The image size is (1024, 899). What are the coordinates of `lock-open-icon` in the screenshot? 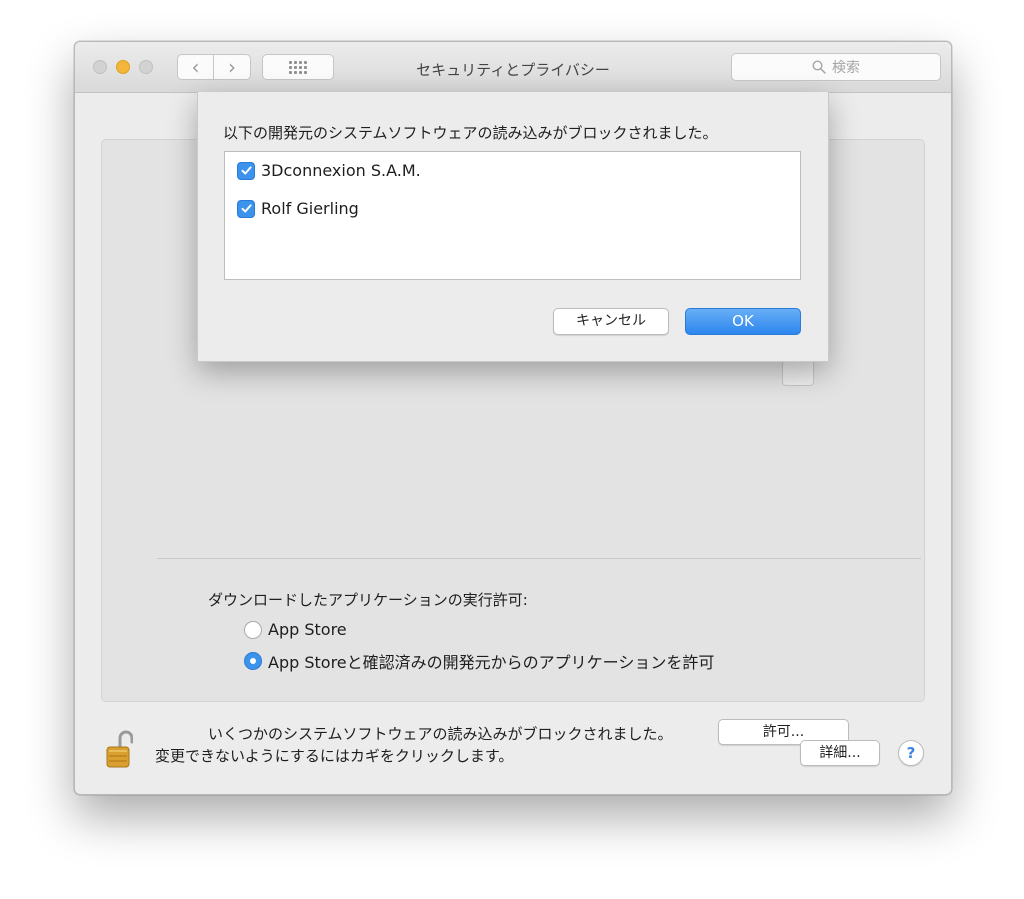 It's located at (119, 748).